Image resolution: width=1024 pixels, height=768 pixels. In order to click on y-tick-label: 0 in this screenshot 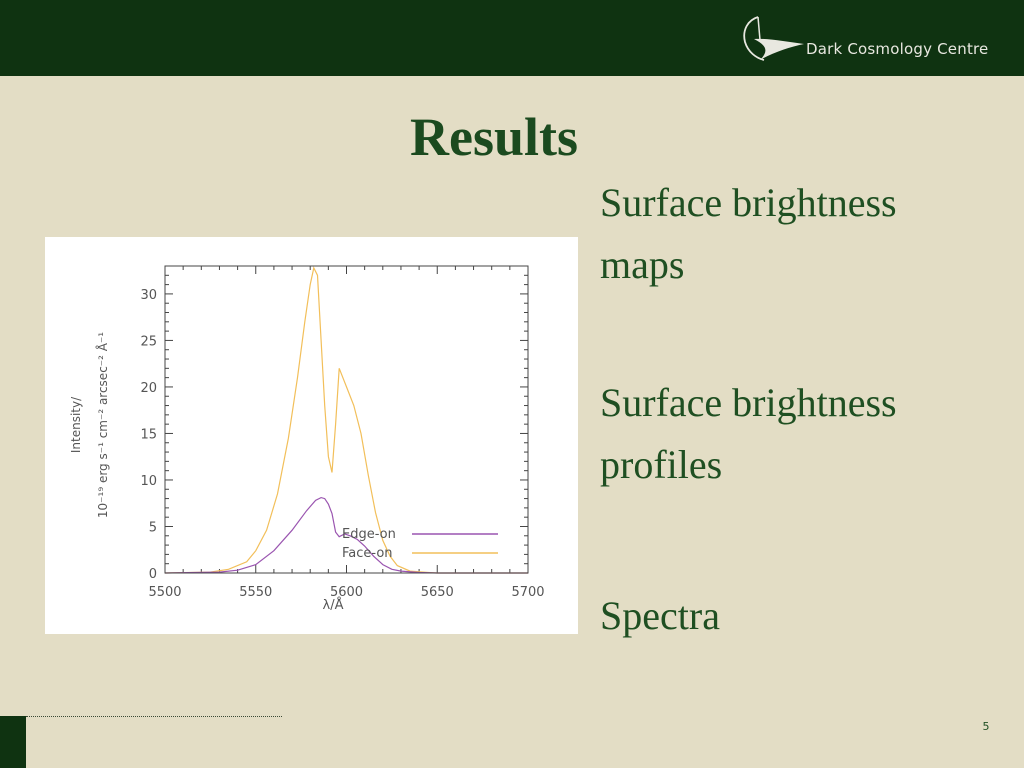, I will do `click(153, 574)`.